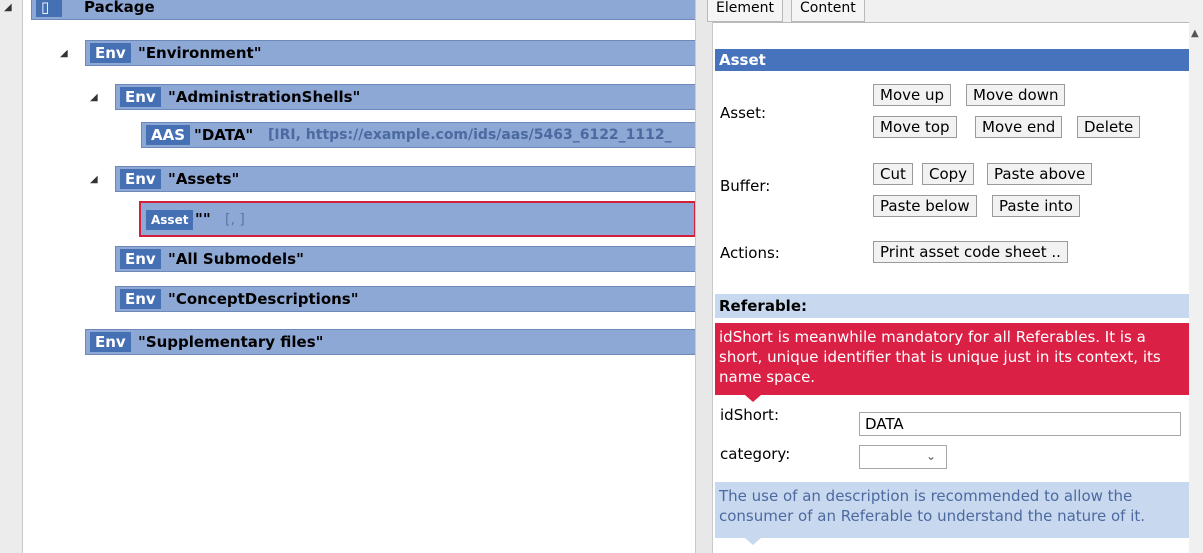 The image size is (1203, 553). I want to click on paste-into-button: Paste into, so click(1036, 206).